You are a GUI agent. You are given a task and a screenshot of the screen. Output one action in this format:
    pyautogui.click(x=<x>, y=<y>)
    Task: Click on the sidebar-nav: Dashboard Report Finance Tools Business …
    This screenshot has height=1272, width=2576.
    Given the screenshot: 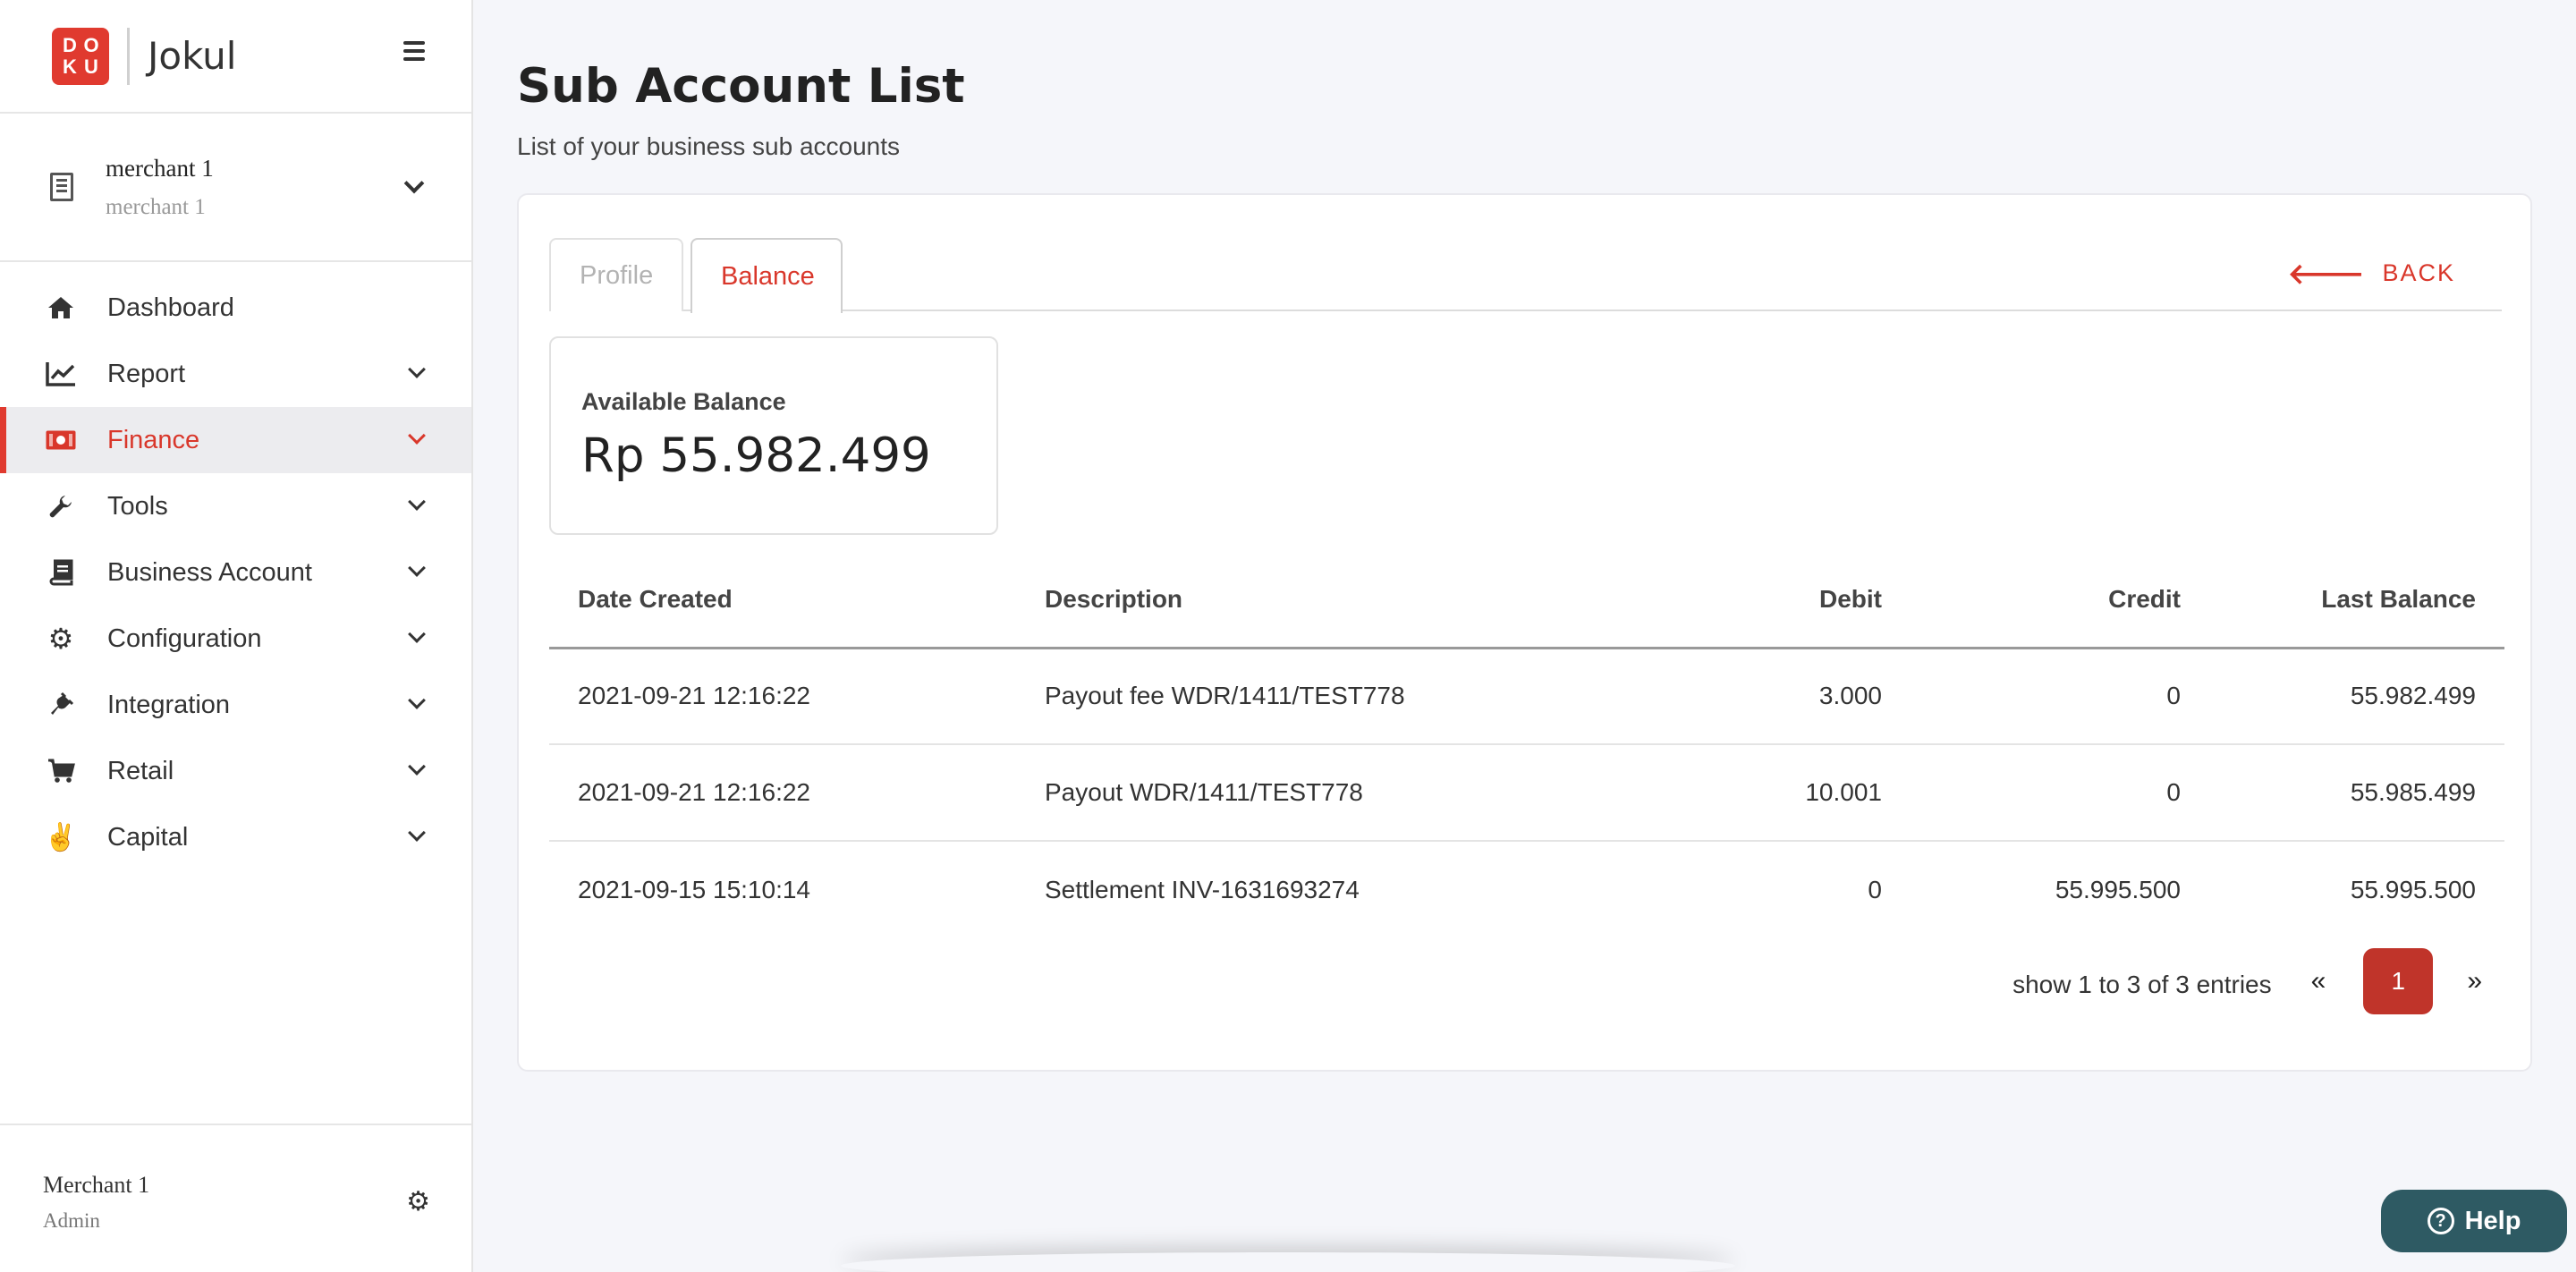 What is the action you would take?
    pyautogui.click(x=235, y=566)
    